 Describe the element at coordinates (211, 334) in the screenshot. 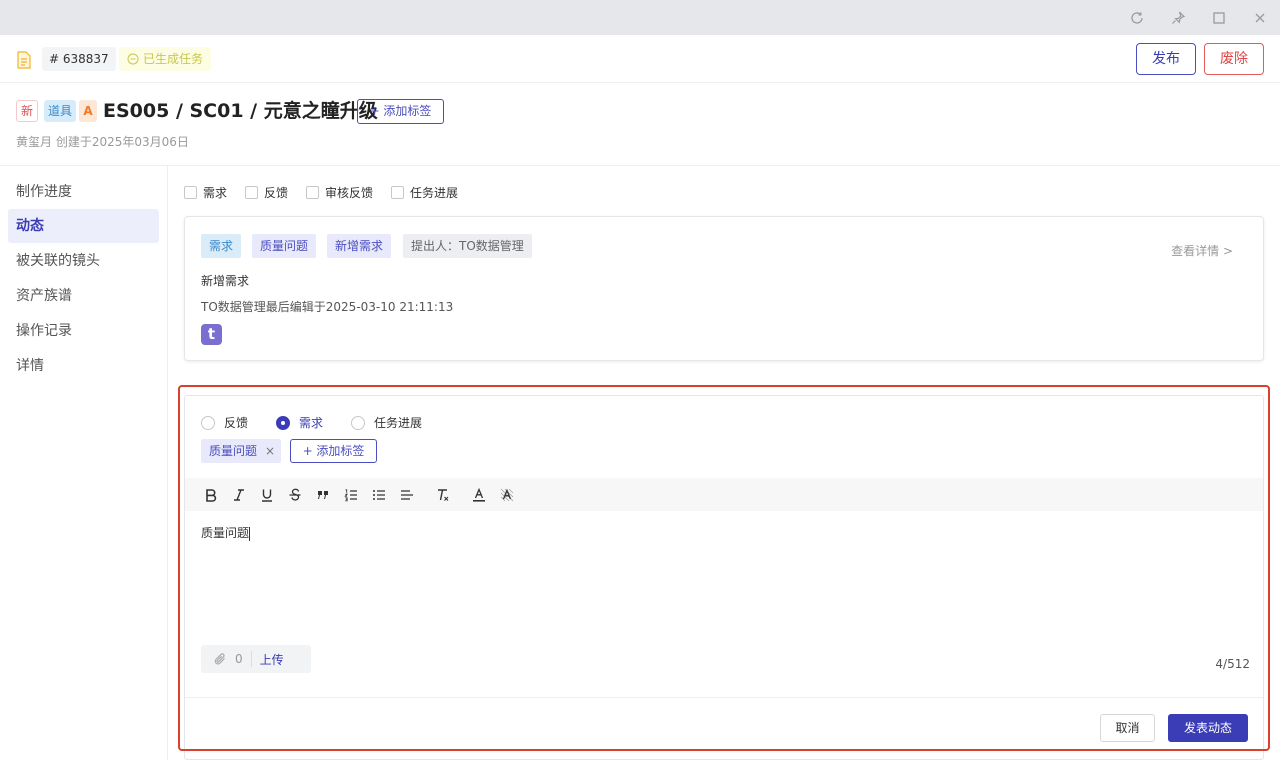

I see `avatar: t` at that location.